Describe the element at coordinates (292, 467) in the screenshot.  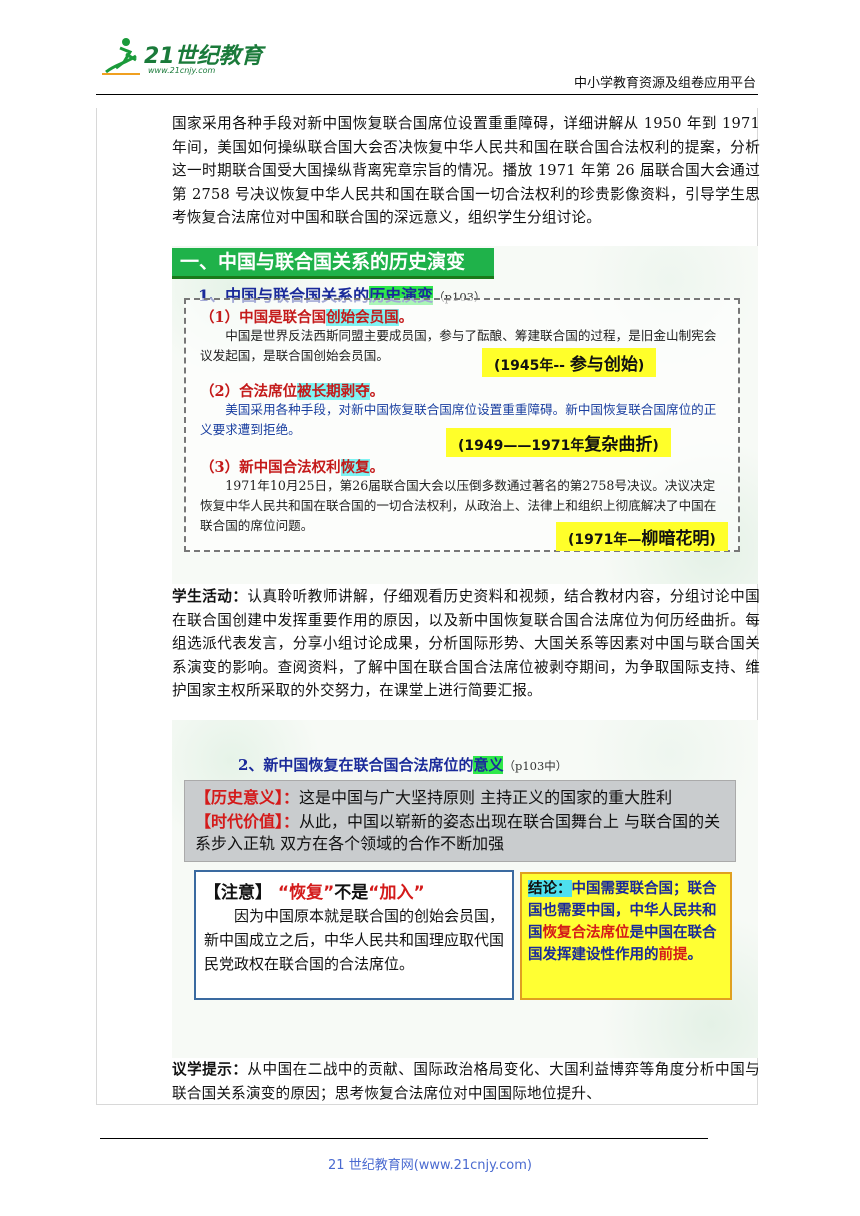
I see `item3-title: （3）新中国合法权利恢复。` at that location.